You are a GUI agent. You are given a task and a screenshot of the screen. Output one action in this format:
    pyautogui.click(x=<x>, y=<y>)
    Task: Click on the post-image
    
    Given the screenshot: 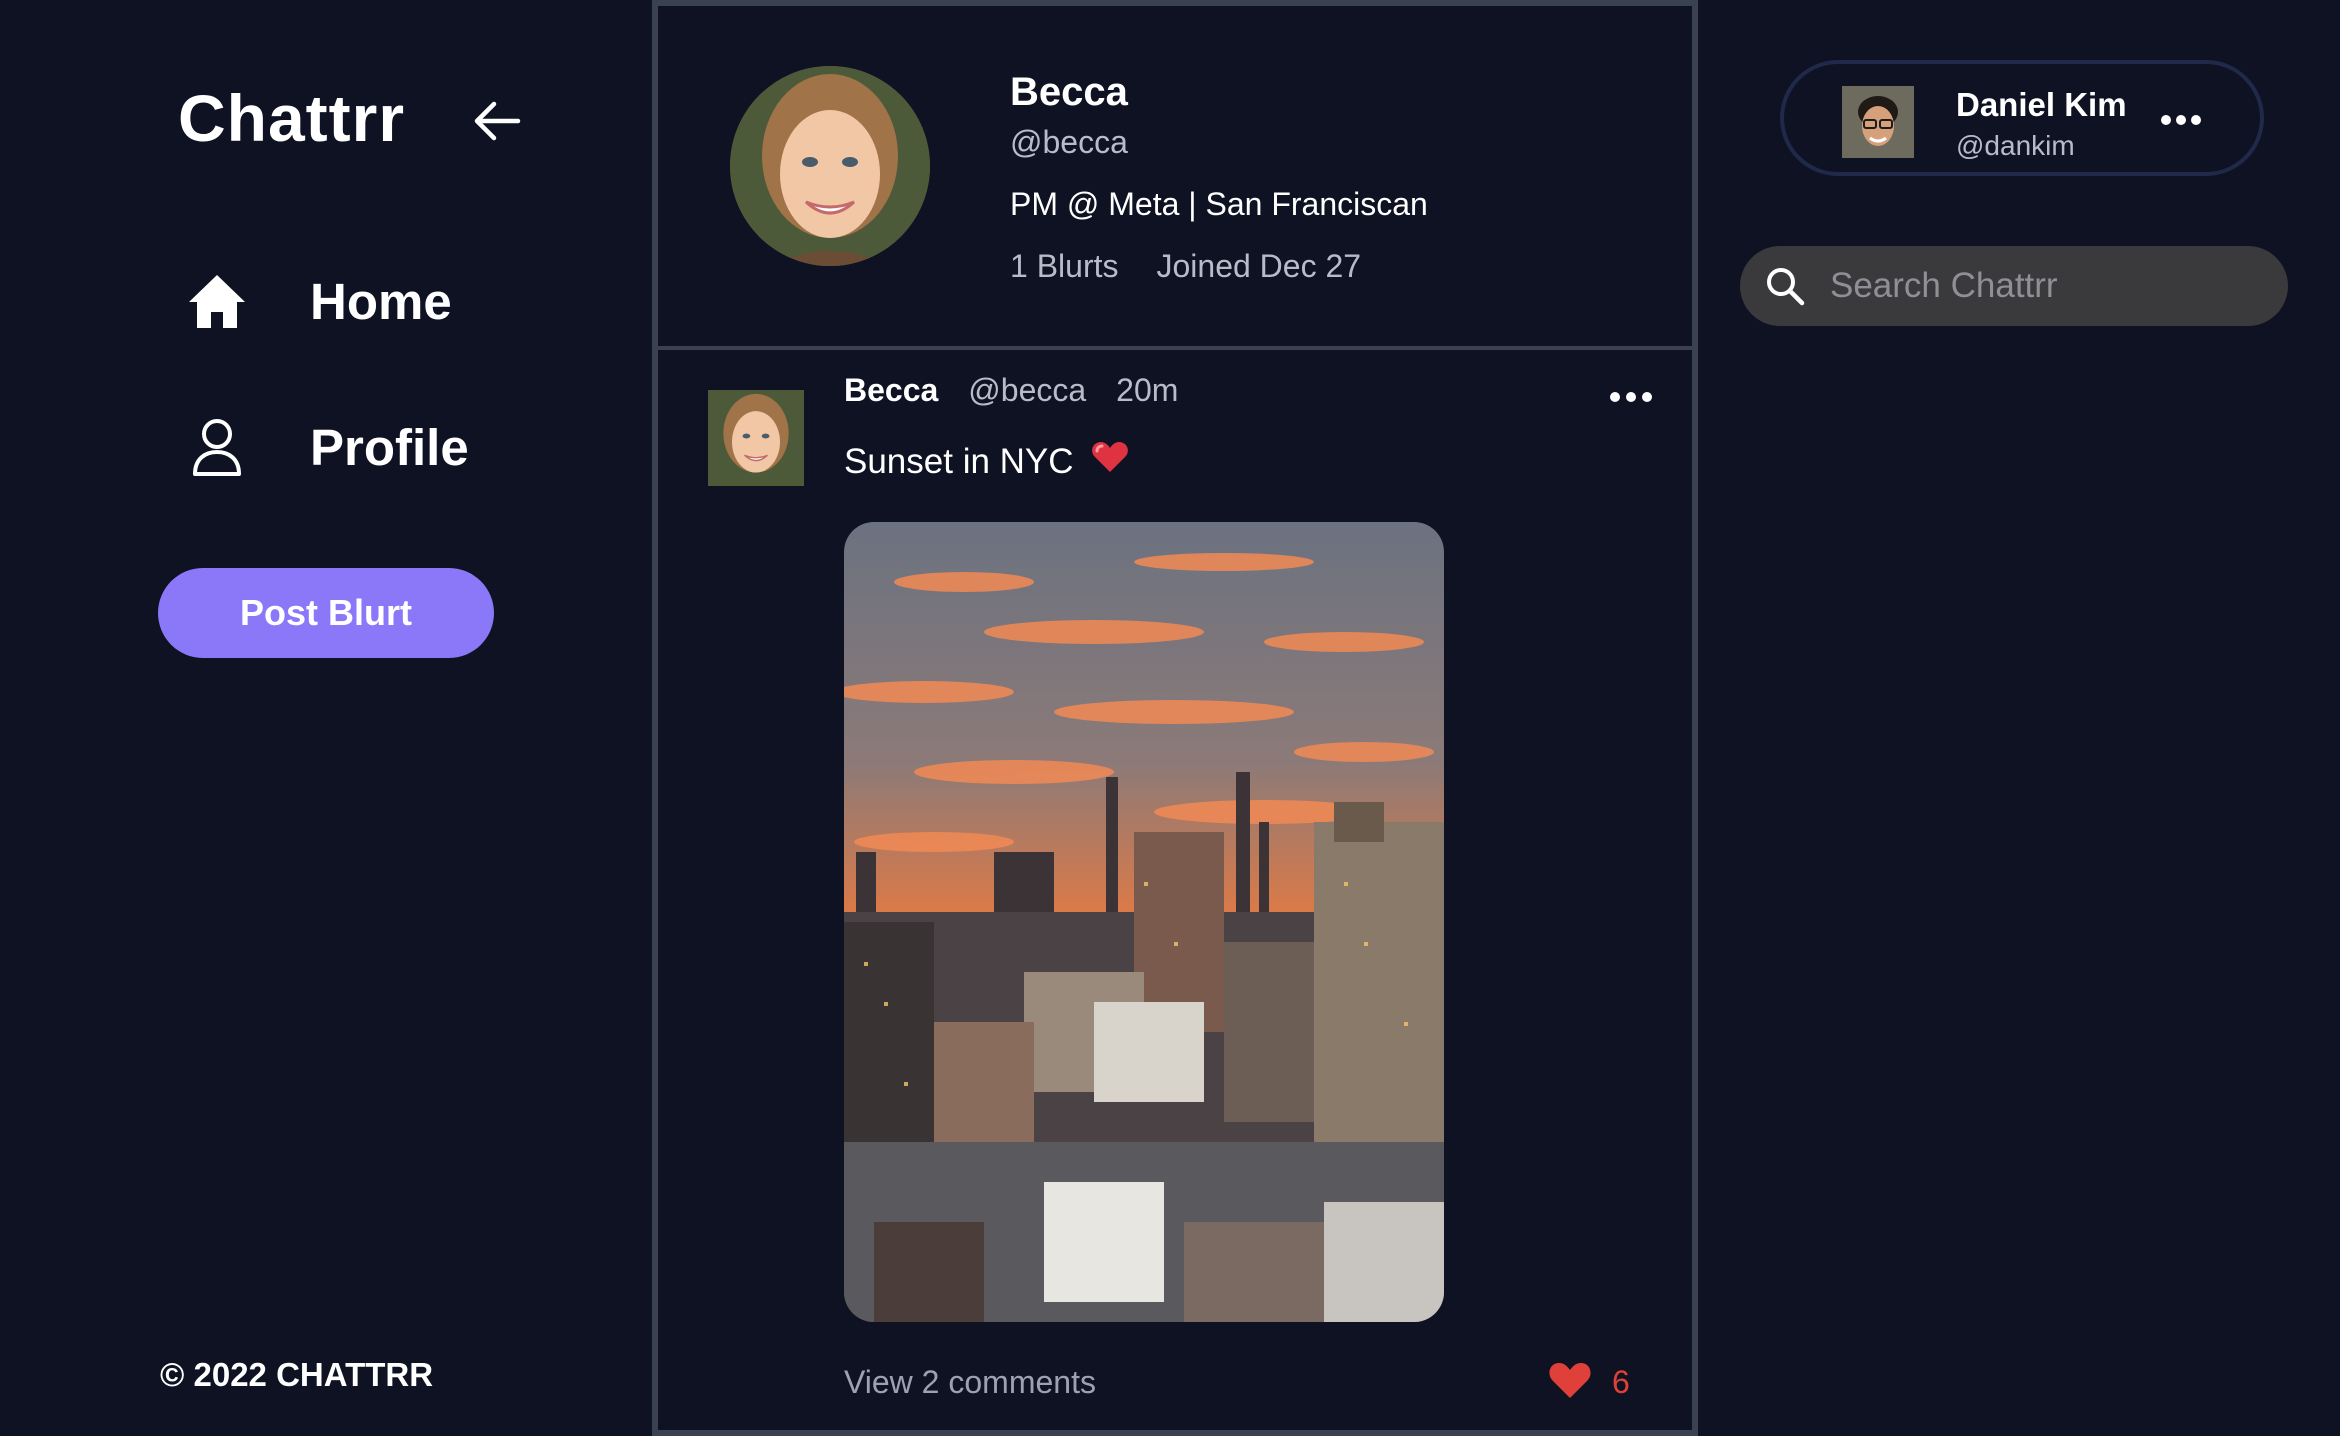 What is the action you would take?
    pyautogui.click(x=1144, y=922)
    